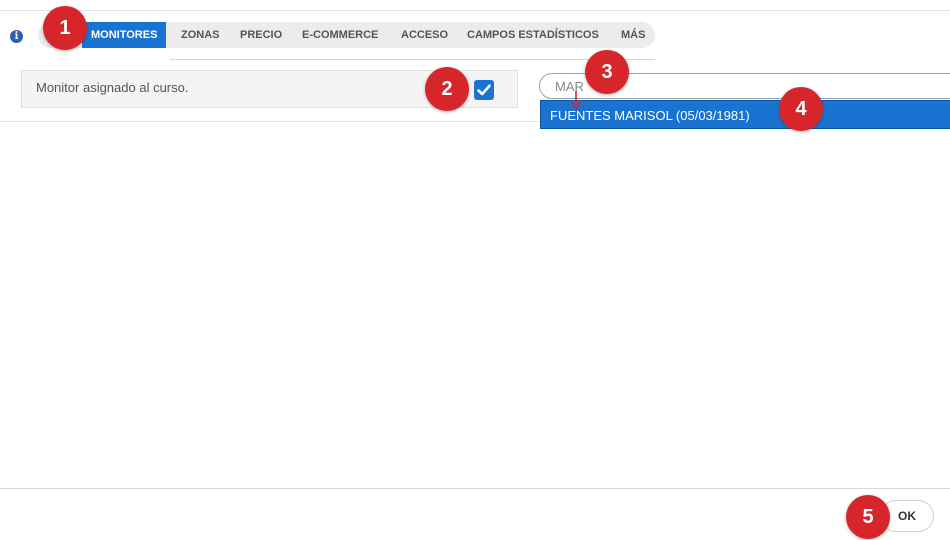 The height and width of the screenshot is (540, 950). Describe the element at coordinates (424, 35) in the screenshot. I see `tab-acceso: ACCESO` at that location.